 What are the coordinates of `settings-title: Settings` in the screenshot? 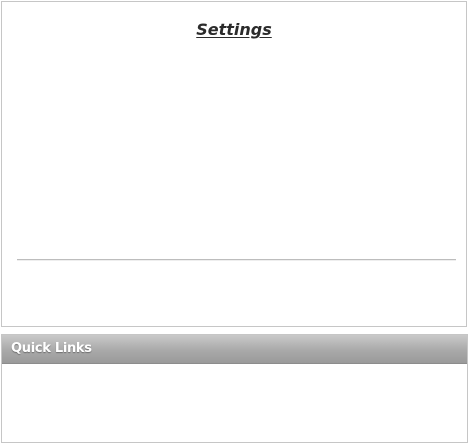 It's located at (234, 29).